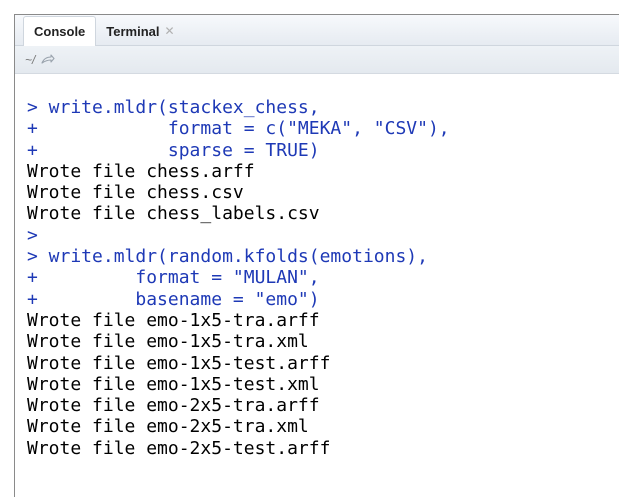 The height and width of the screenshot is (497, 619). Describe the element at coordinates (173, 320) in the screenshot. I see `console-output-line: Wrote file emo-1x5-tra.arff` at that location.